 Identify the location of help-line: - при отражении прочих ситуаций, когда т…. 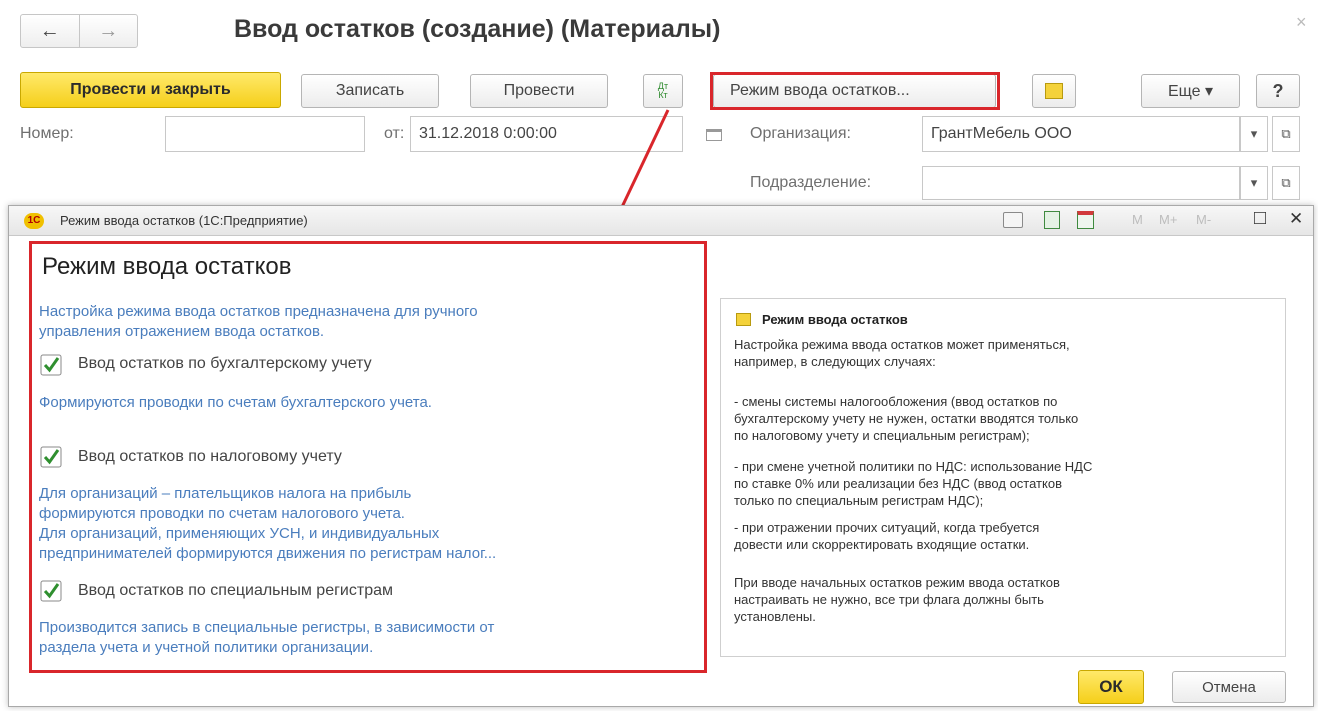
(887, 527).